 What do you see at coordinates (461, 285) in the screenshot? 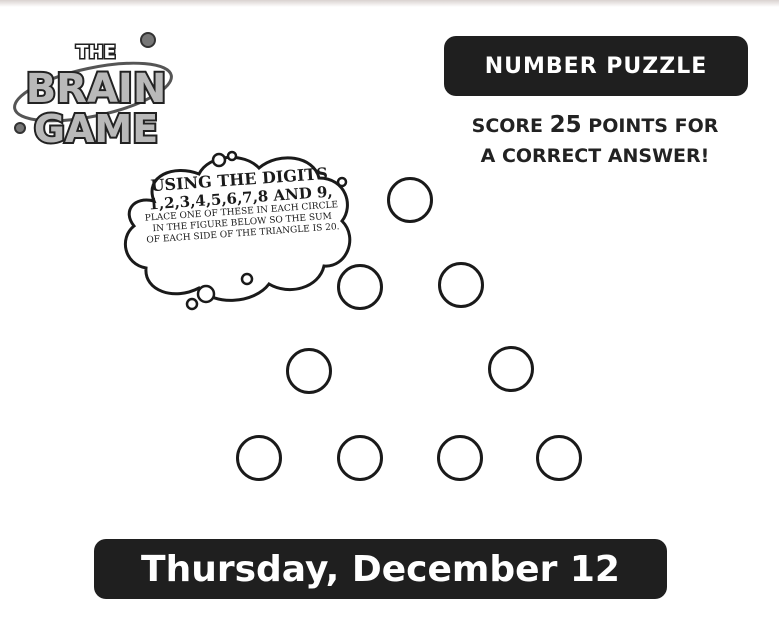
I see `puzzle-circle-right-upper` at bounding box center [461, 285].